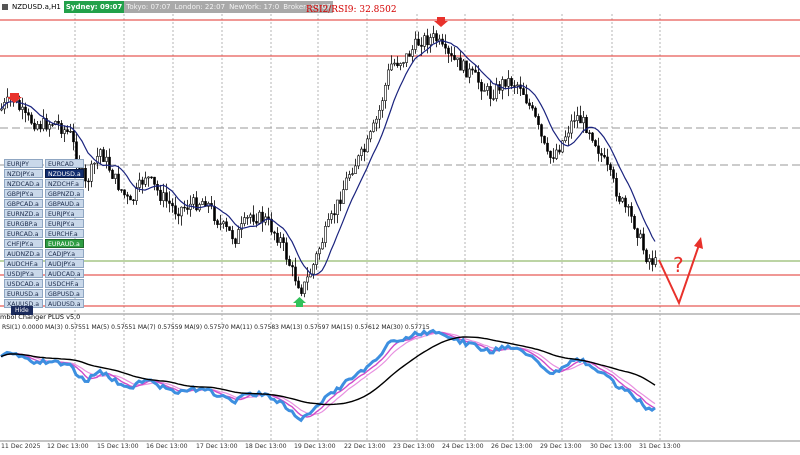 Image resolution: width=800 pixels, height=455 pixels. Describe the element at coordinates (611, 446) in the screenshot. I see `date-label: 30 Dec 13:00` at that location.